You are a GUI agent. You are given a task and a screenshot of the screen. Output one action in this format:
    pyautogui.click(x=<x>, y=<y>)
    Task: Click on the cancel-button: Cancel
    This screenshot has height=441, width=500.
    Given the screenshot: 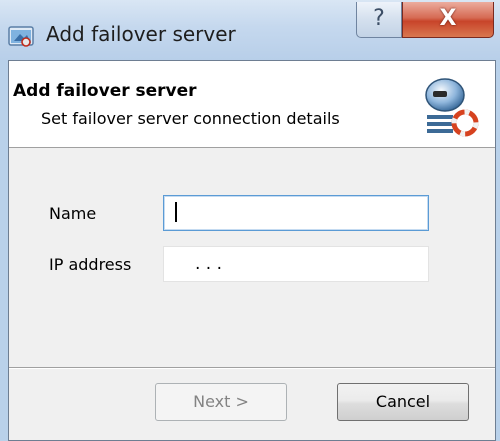 What is the action you would take?
    pyautogui.click(x=403, y=402)
    